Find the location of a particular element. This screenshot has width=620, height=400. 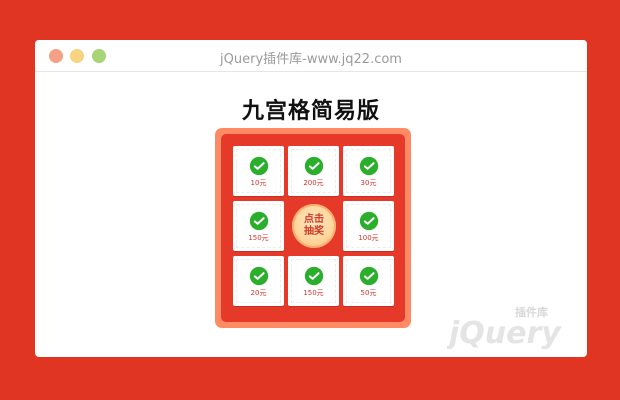

prize-label: 10元 is located at coordinates (258, 183).